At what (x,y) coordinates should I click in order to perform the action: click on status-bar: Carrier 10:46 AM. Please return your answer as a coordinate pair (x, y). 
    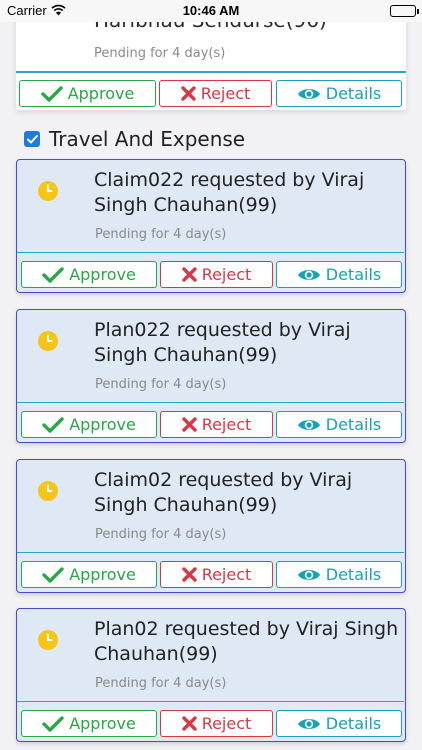
    Looking at the image, I should click on (211, 11).